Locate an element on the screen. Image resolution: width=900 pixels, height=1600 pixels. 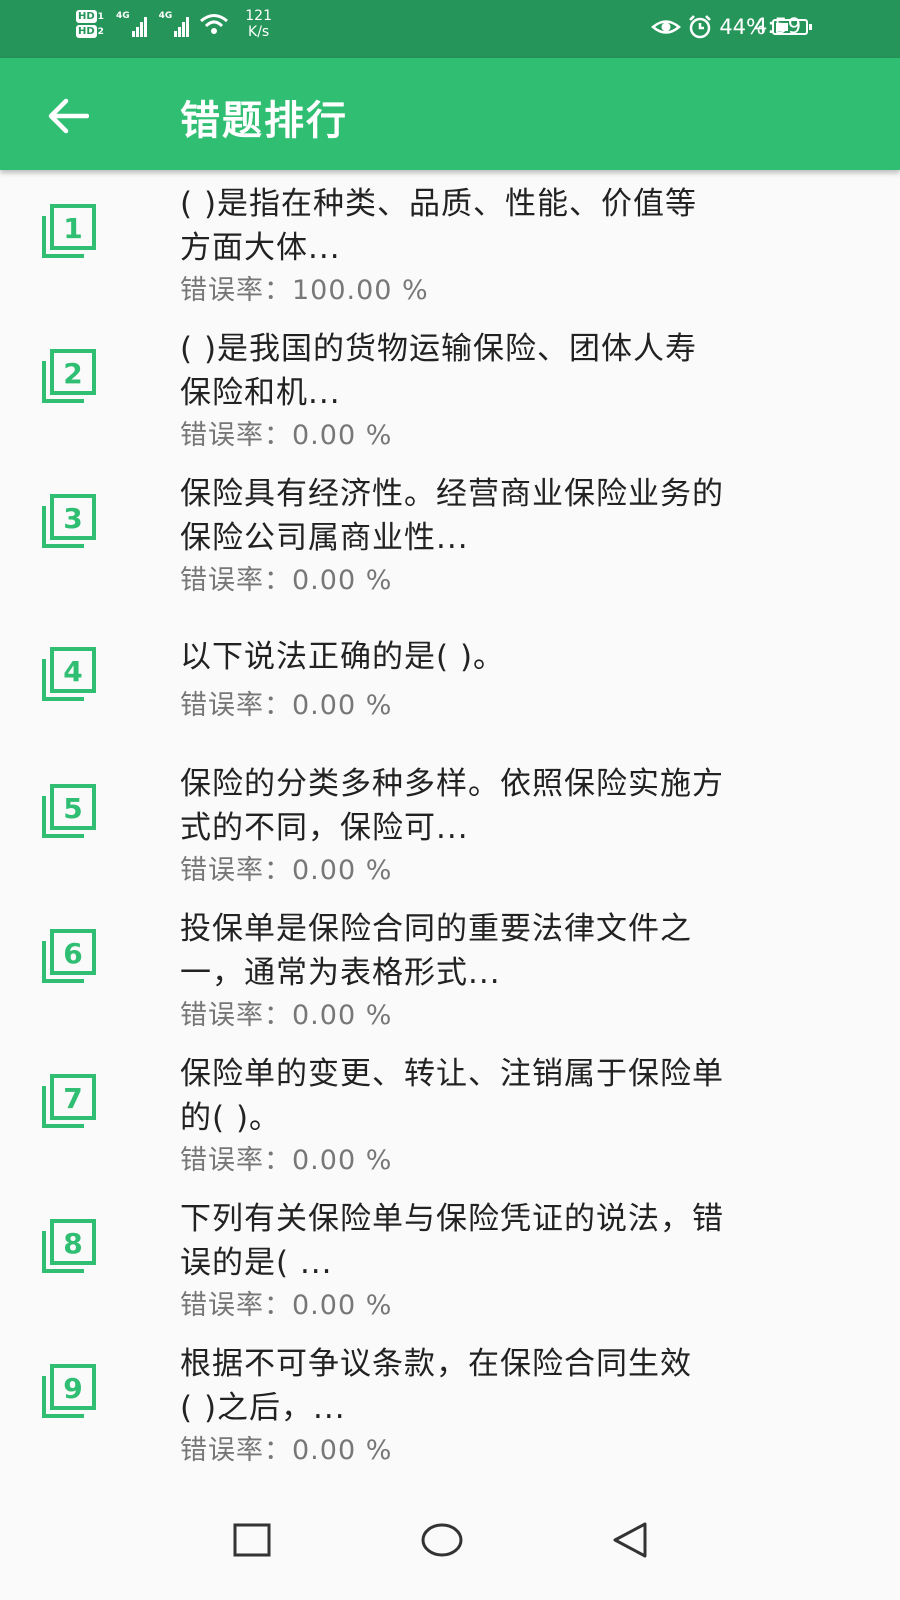
network-speed: 121 K/s is located at coordinates (258, 24).